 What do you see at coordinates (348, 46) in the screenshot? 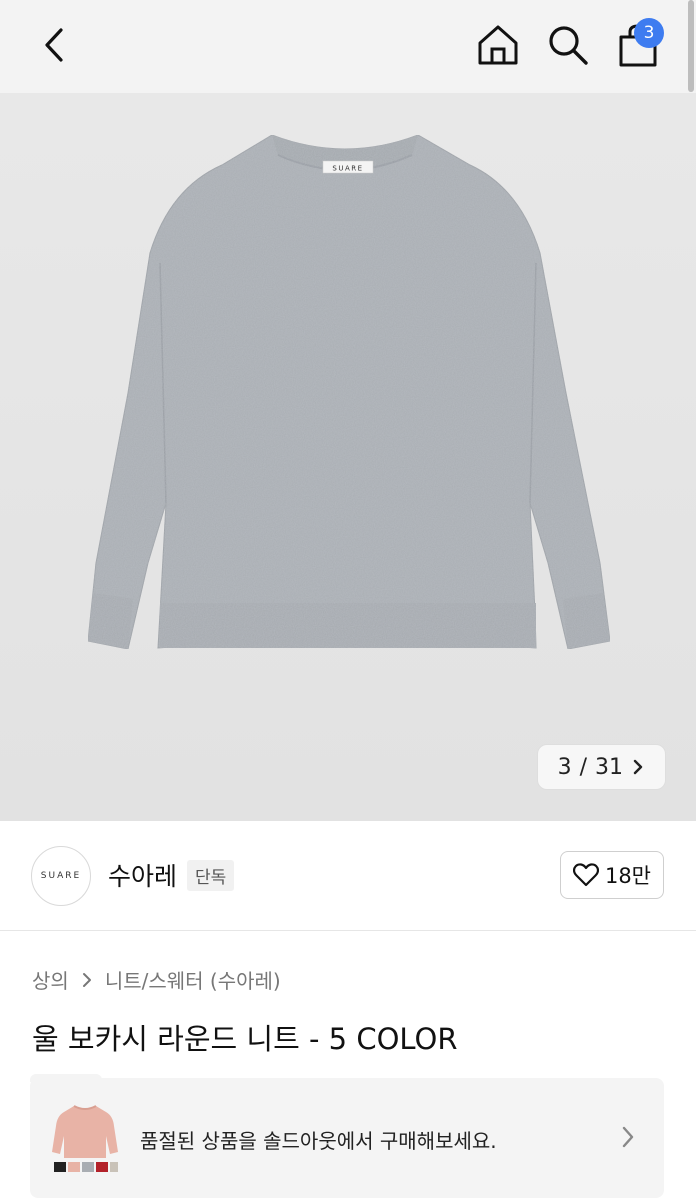
I see `top-navigation-bar: 3` at bounding box center [348, 46].